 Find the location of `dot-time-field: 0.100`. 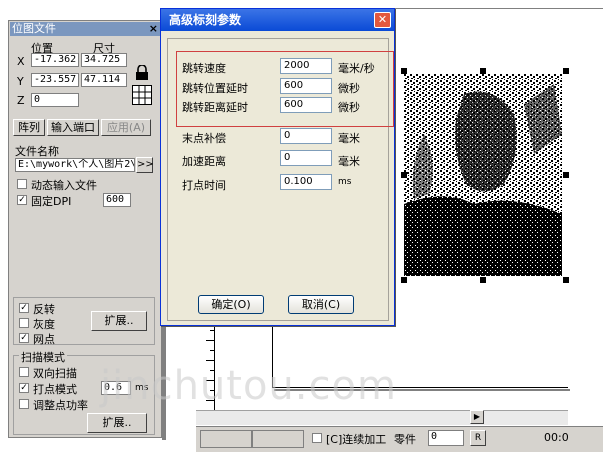

dot-time-field: 0.100 is located at coordinates (306, 182).